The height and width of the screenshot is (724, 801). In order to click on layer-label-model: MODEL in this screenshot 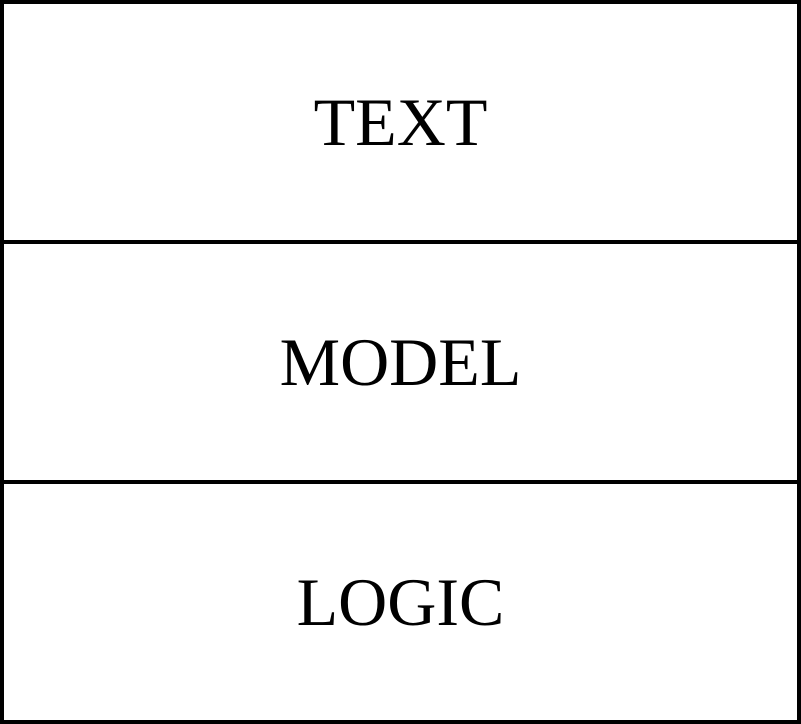, I will do `click(400, 362)`.